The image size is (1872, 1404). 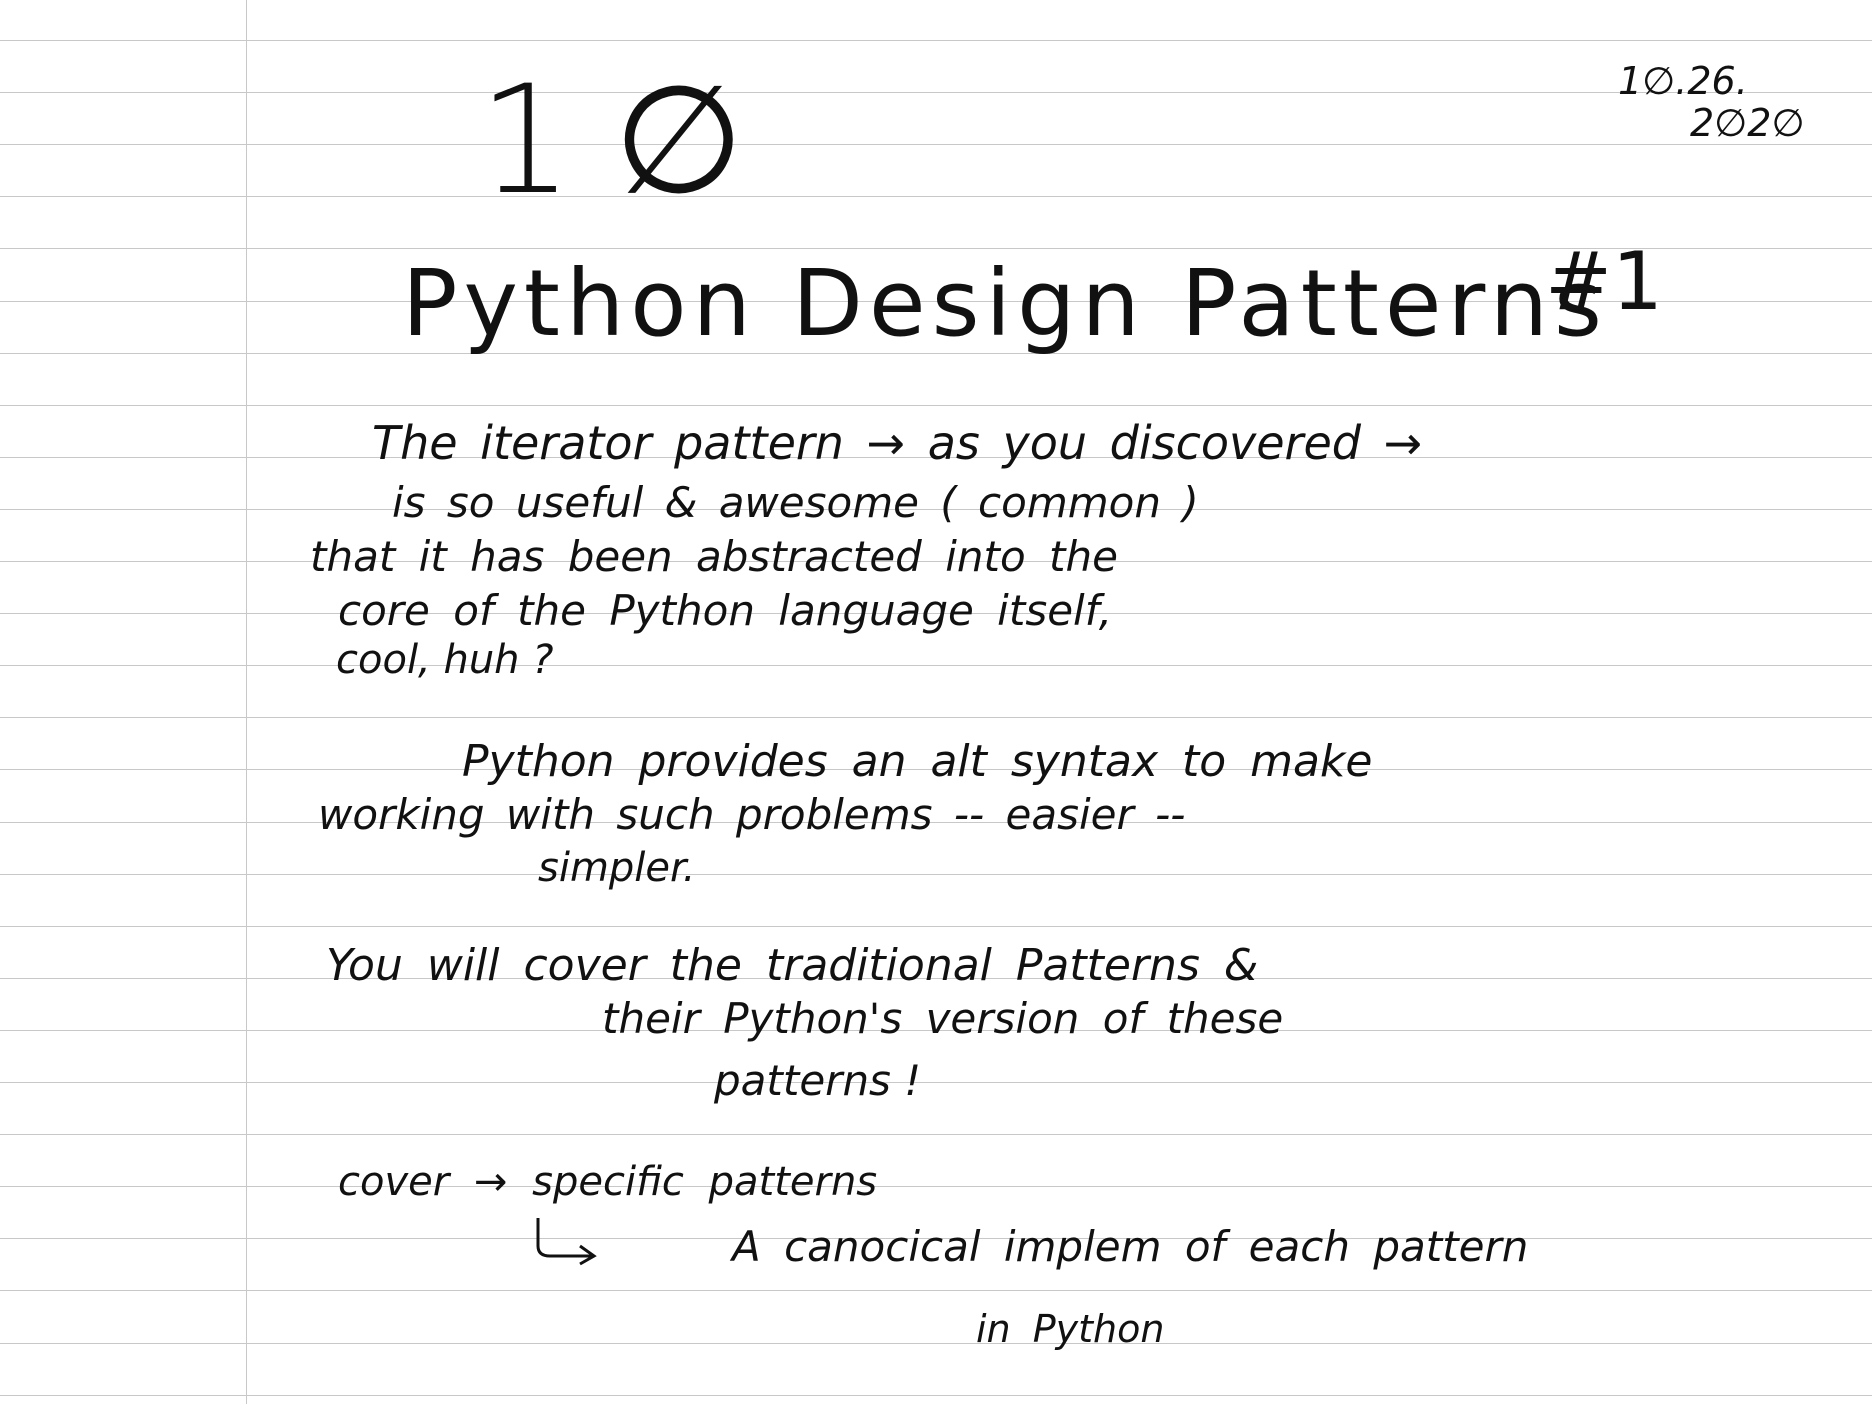 I want to click on date-line-2: 2∅2∅, so click(x=1747, y=123).